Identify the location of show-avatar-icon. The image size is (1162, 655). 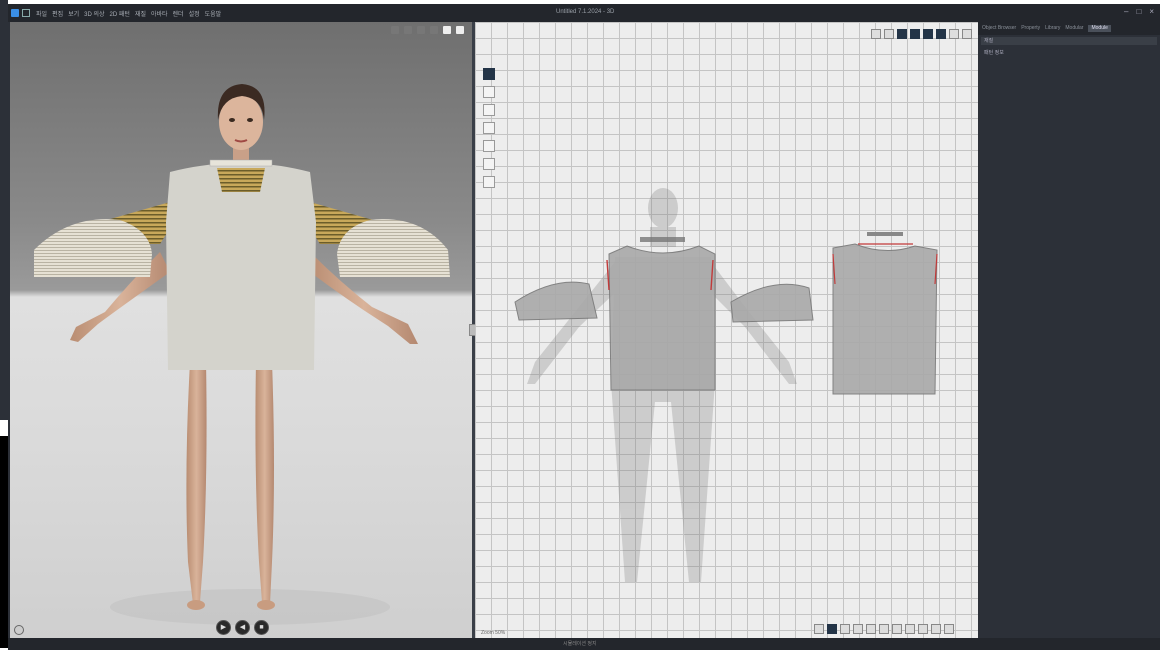
(941, 34).